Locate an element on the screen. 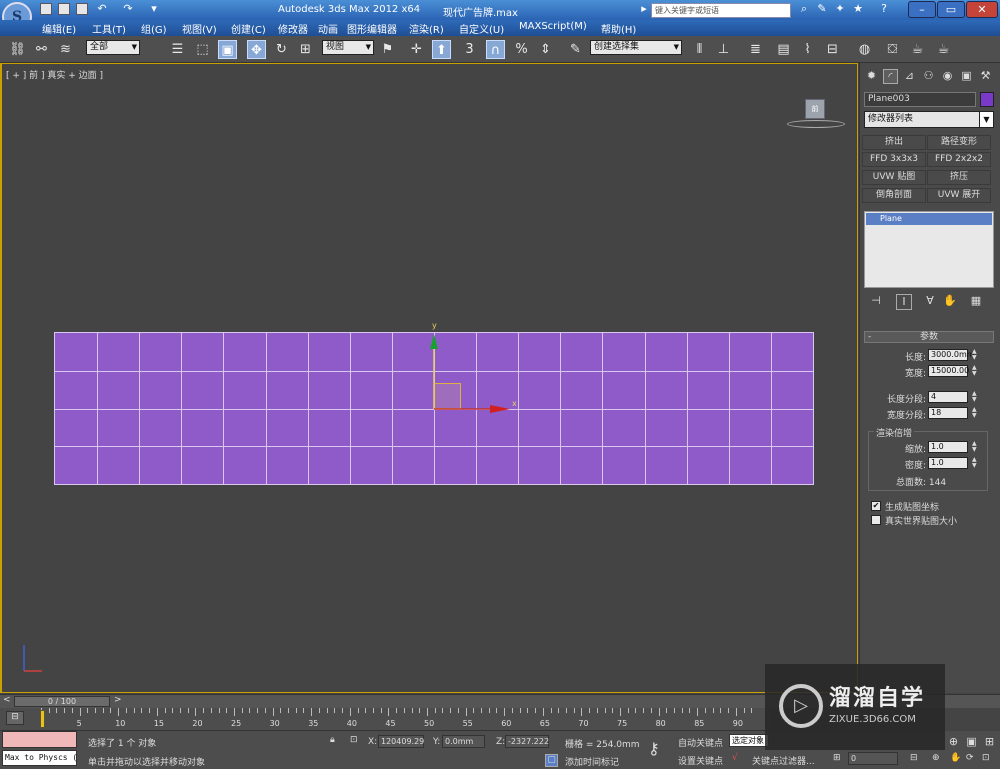 The image size is (1000, 769). selected-dropdown: 选定对象 is located at coordinates (749, 740).